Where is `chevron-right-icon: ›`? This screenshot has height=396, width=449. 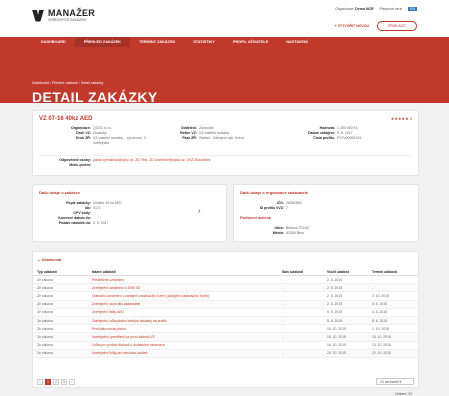
chevron-right-icon: › is located at coordinates (199, 210).